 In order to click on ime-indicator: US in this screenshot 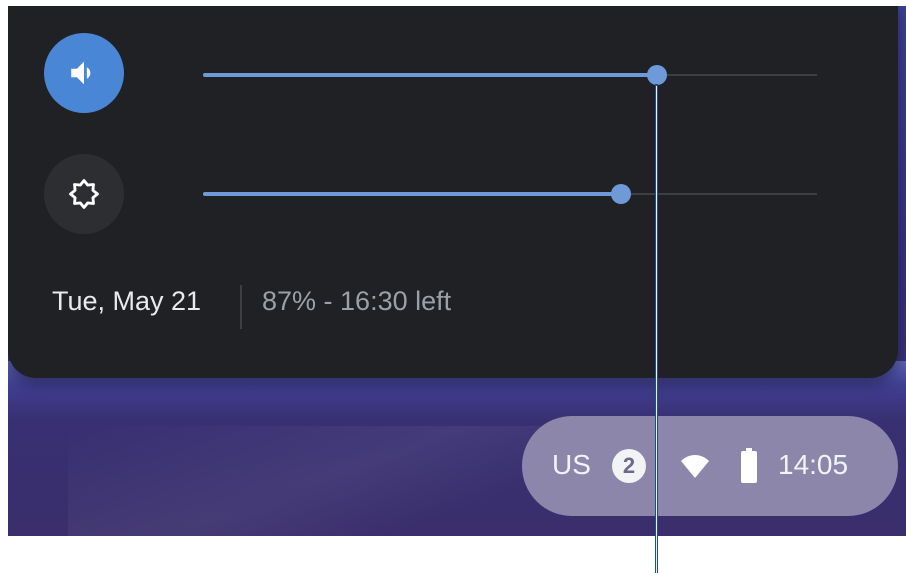, I will do `click(571, 465)`.